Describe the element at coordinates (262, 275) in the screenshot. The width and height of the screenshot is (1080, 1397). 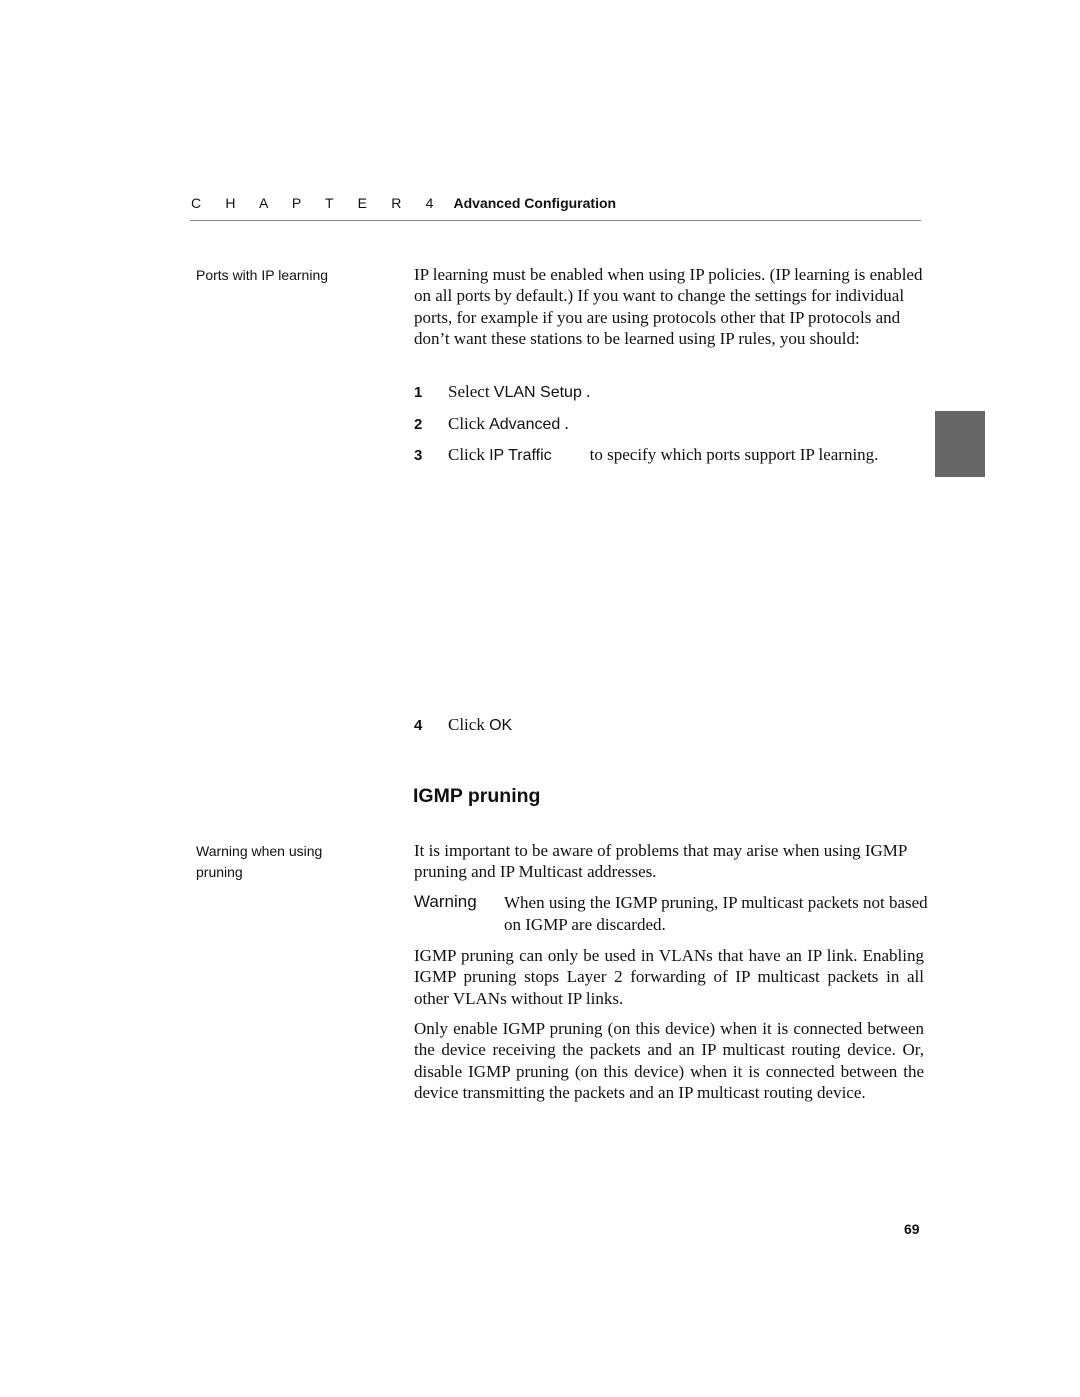
I see `side-label-ports: Ports with IP learning` at that location.